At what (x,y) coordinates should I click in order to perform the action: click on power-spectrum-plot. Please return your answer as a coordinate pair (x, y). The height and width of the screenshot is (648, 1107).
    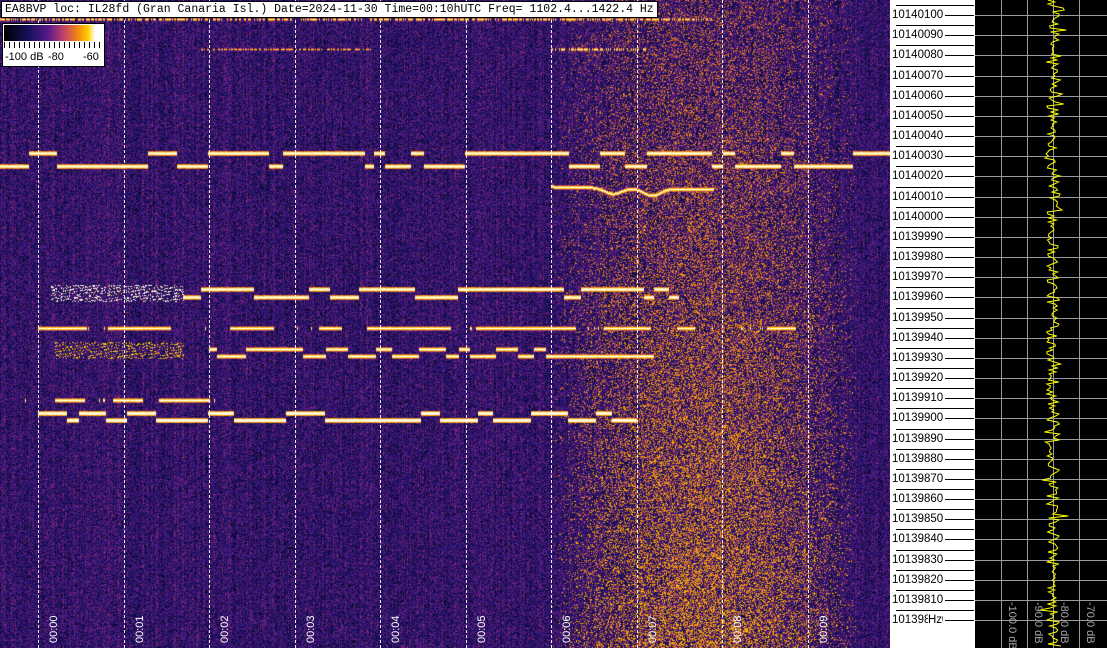
    Looking at the image, I should click on (1041, 324).